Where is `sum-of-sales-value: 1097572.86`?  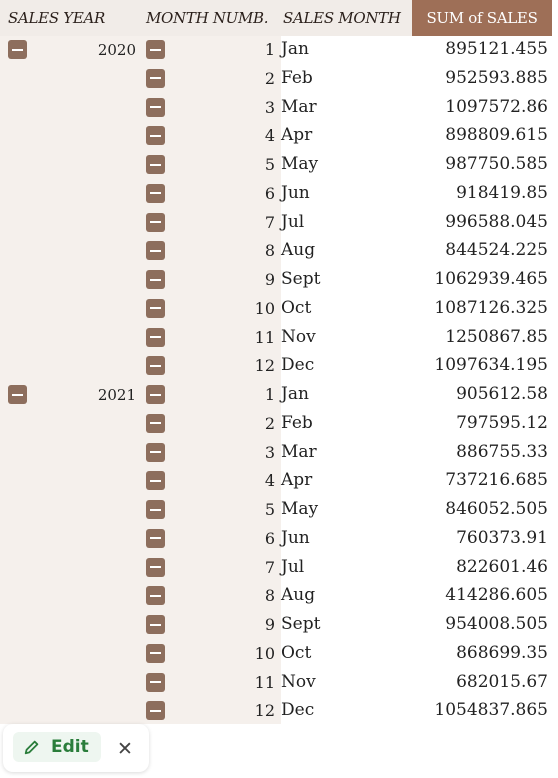 sum-of-sales-value: 1097572.86 is located at coordinates (496, 106).